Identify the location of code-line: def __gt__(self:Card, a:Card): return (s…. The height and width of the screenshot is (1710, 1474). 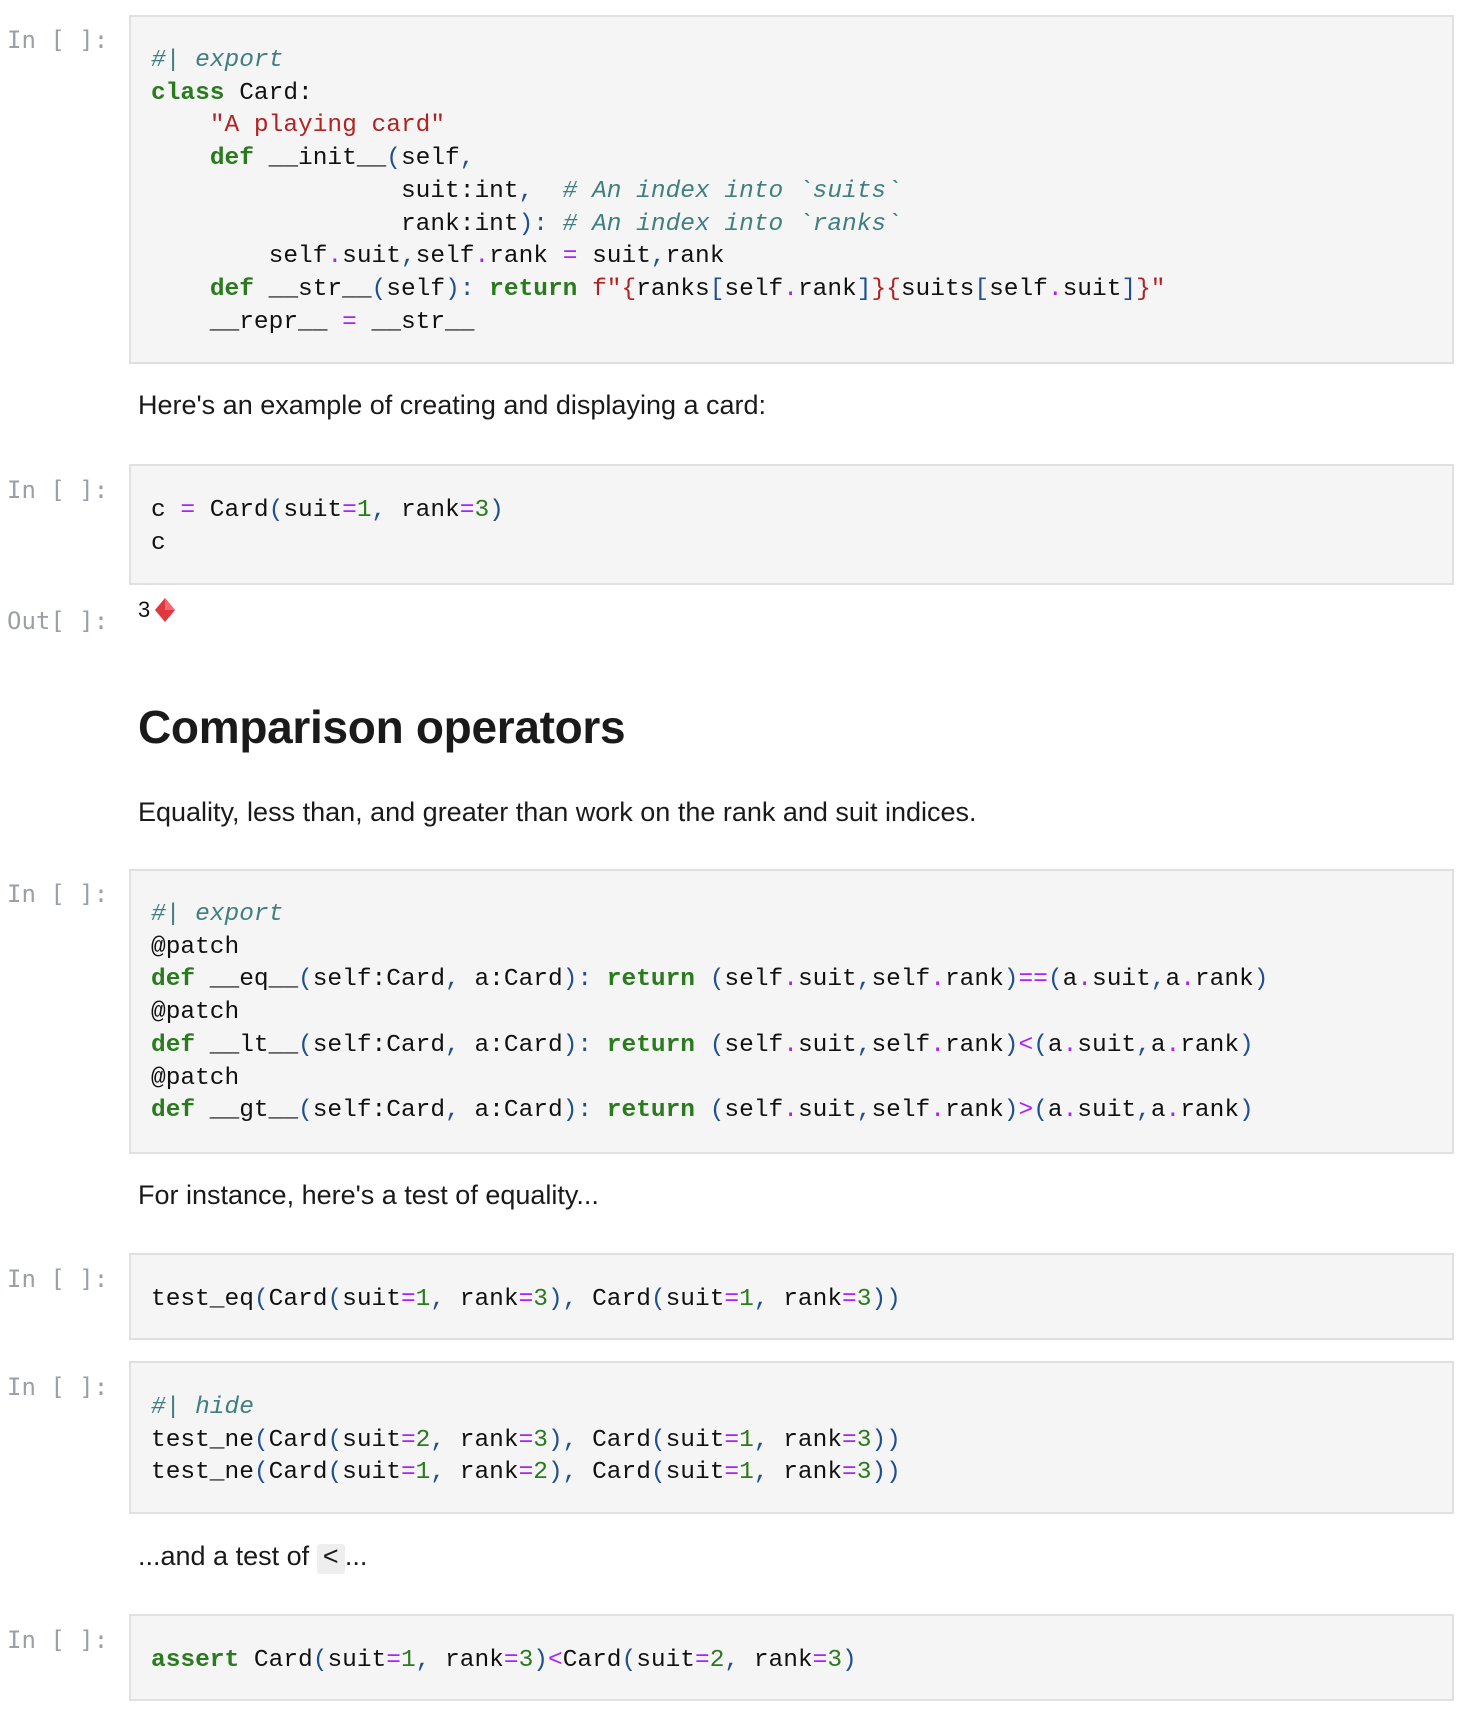
(702, 1111).